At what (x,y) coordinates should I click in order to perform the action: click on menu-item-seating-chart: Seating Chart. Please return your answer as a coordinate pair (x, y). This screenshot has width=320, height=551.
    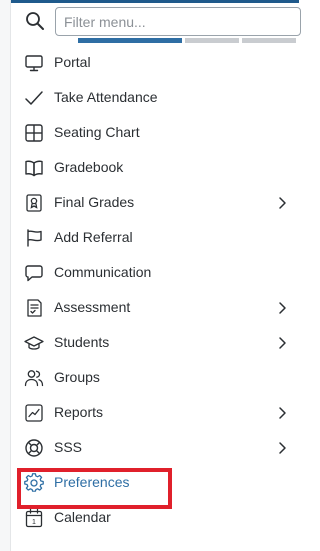
    Looking at the image, I should click on (155, 132).